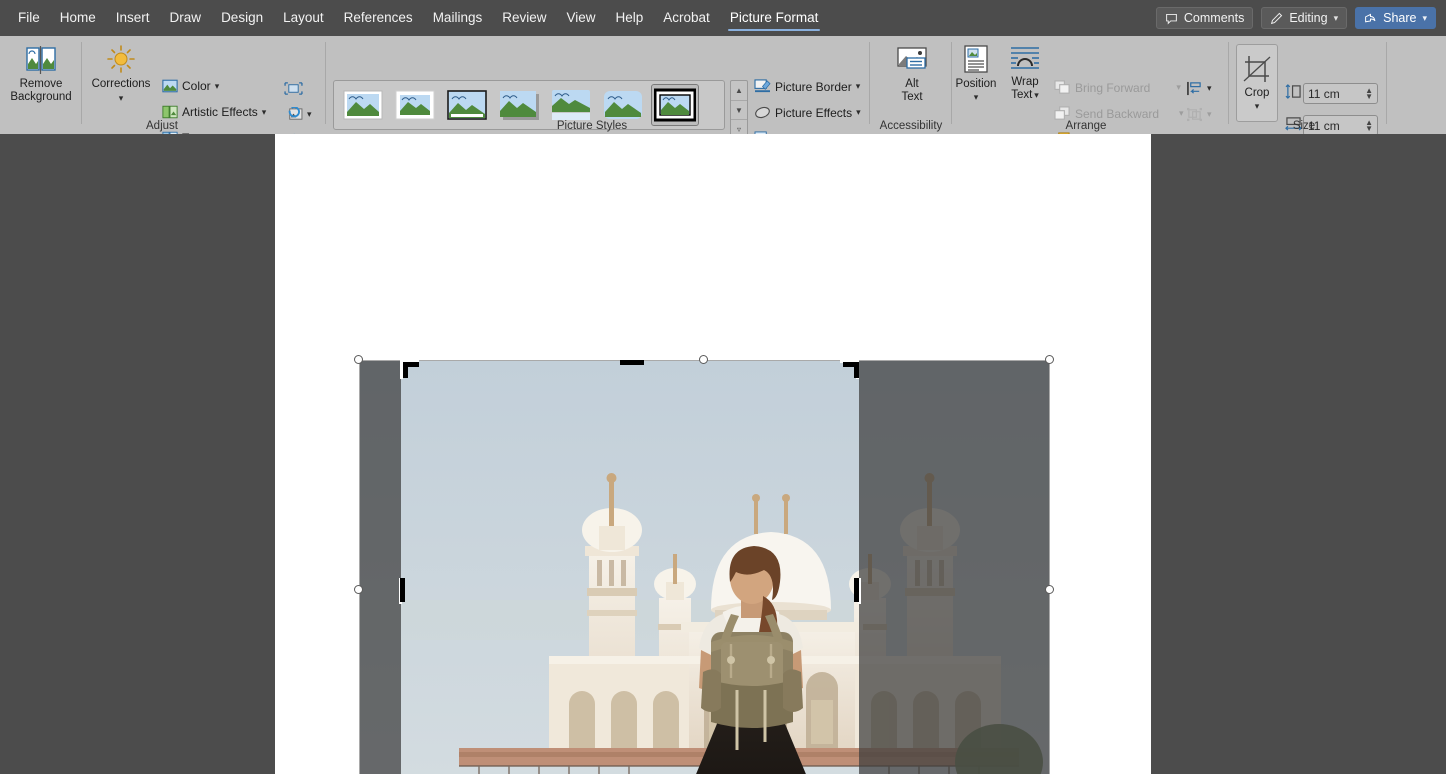  Describe the element at coordinates (807, 86) in the screenshot. I see `picture-border-button: Picture Border ▾` at that location.